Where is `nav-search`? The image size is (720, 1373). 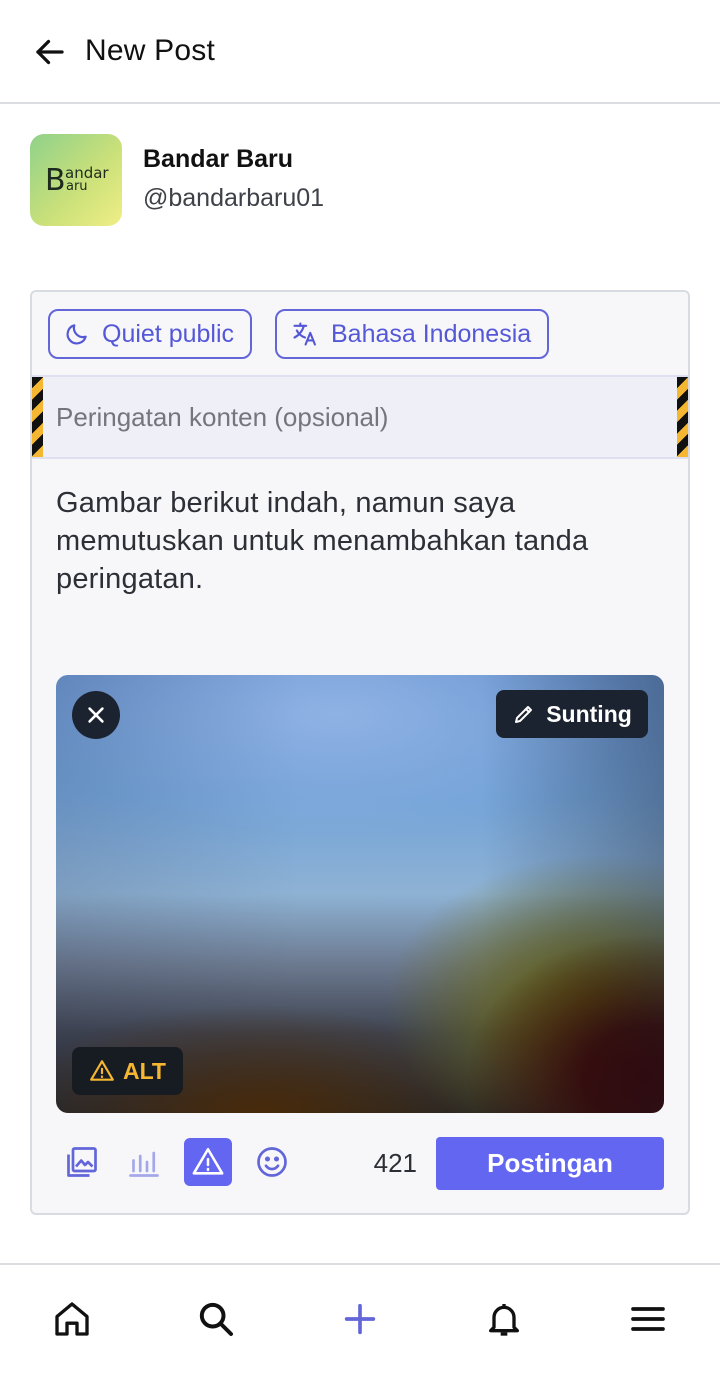 nav-search is located at coordinates (216, 1319).